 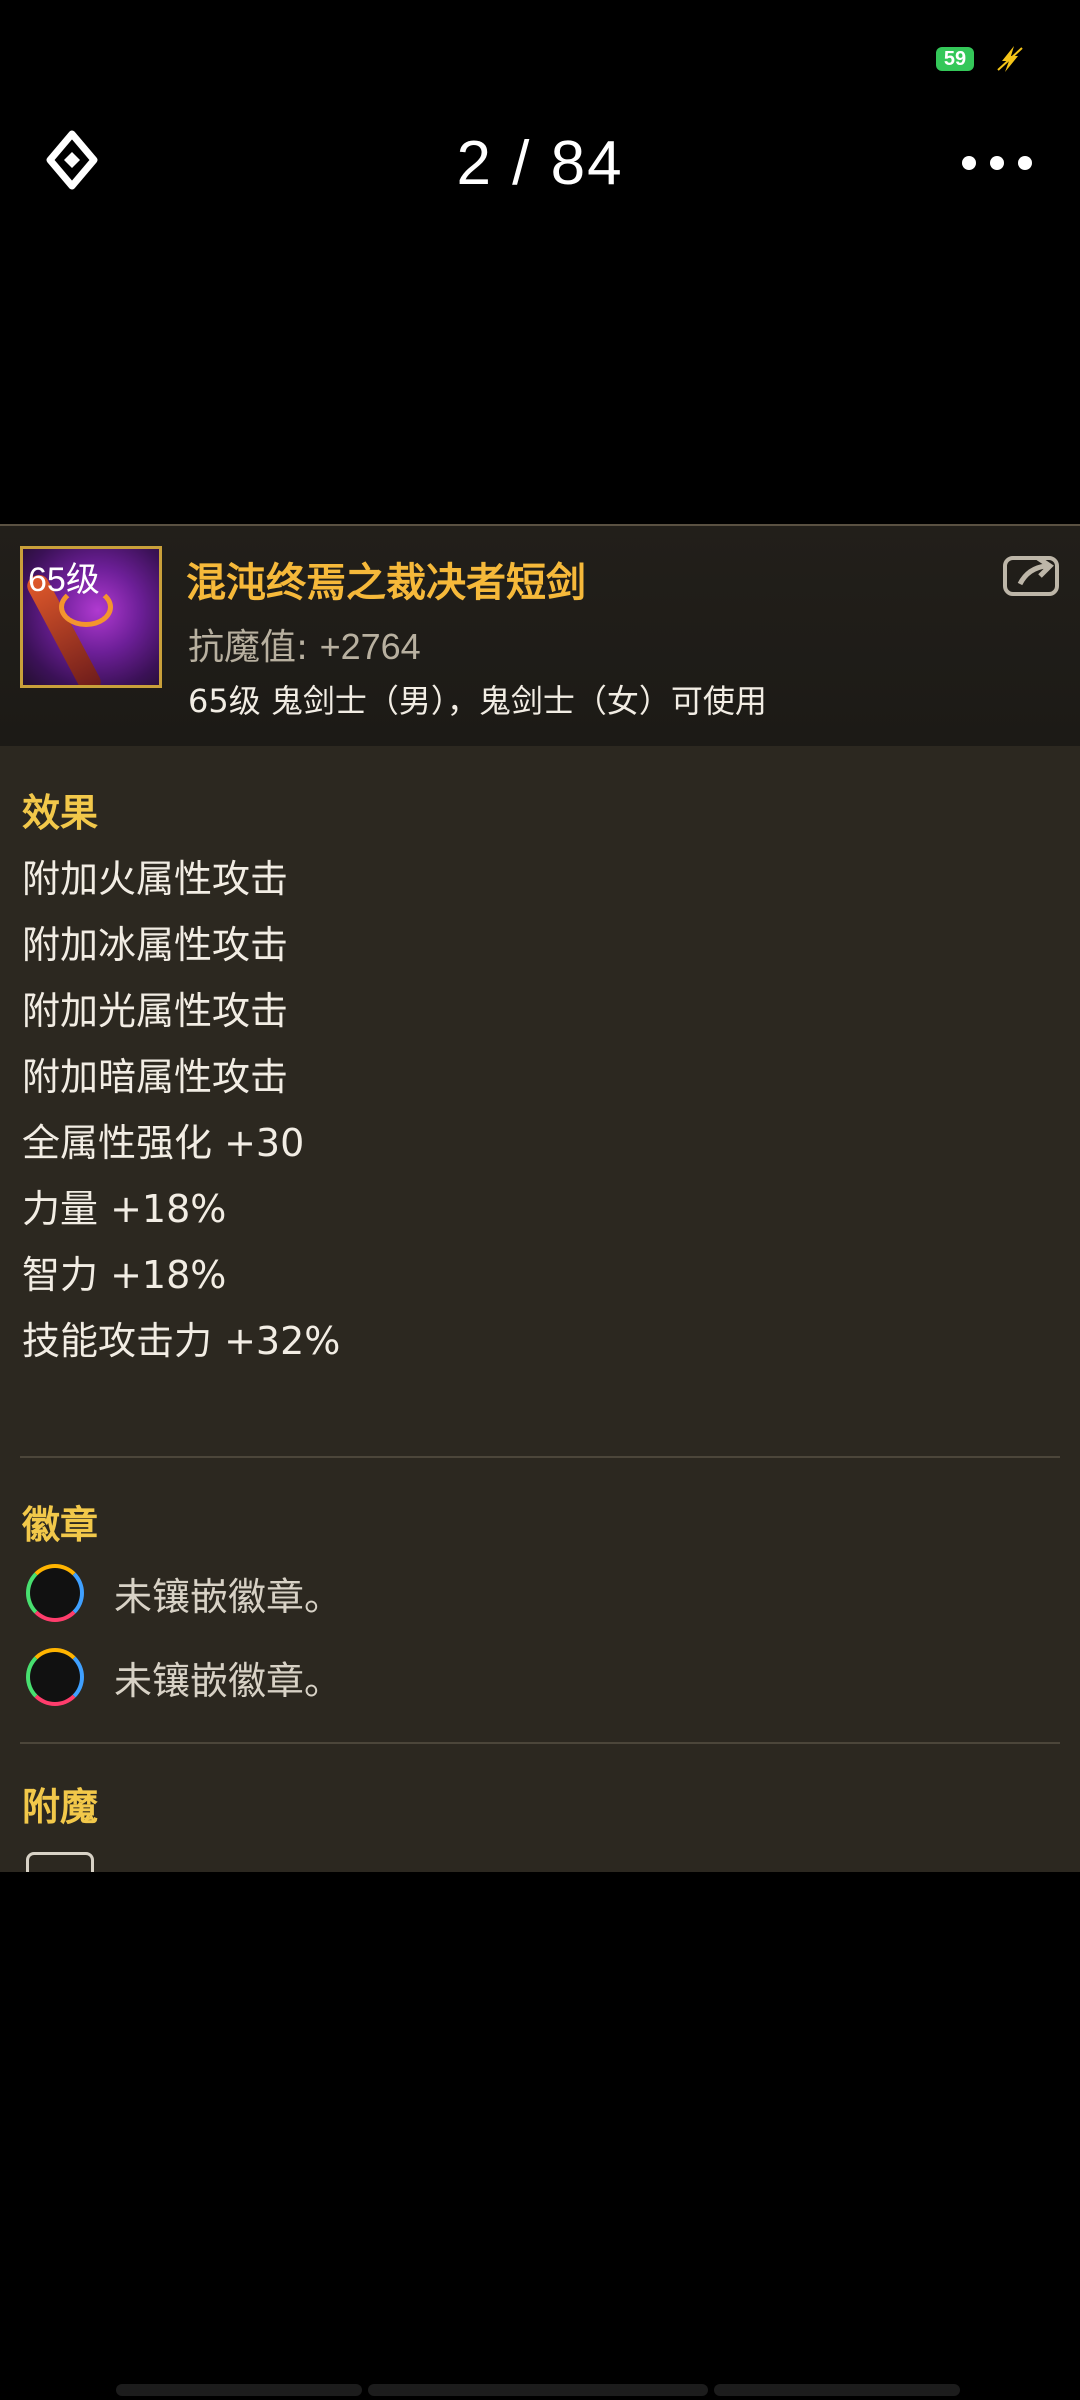 I want to click on home-indicator, so click(x=538, y=2390).